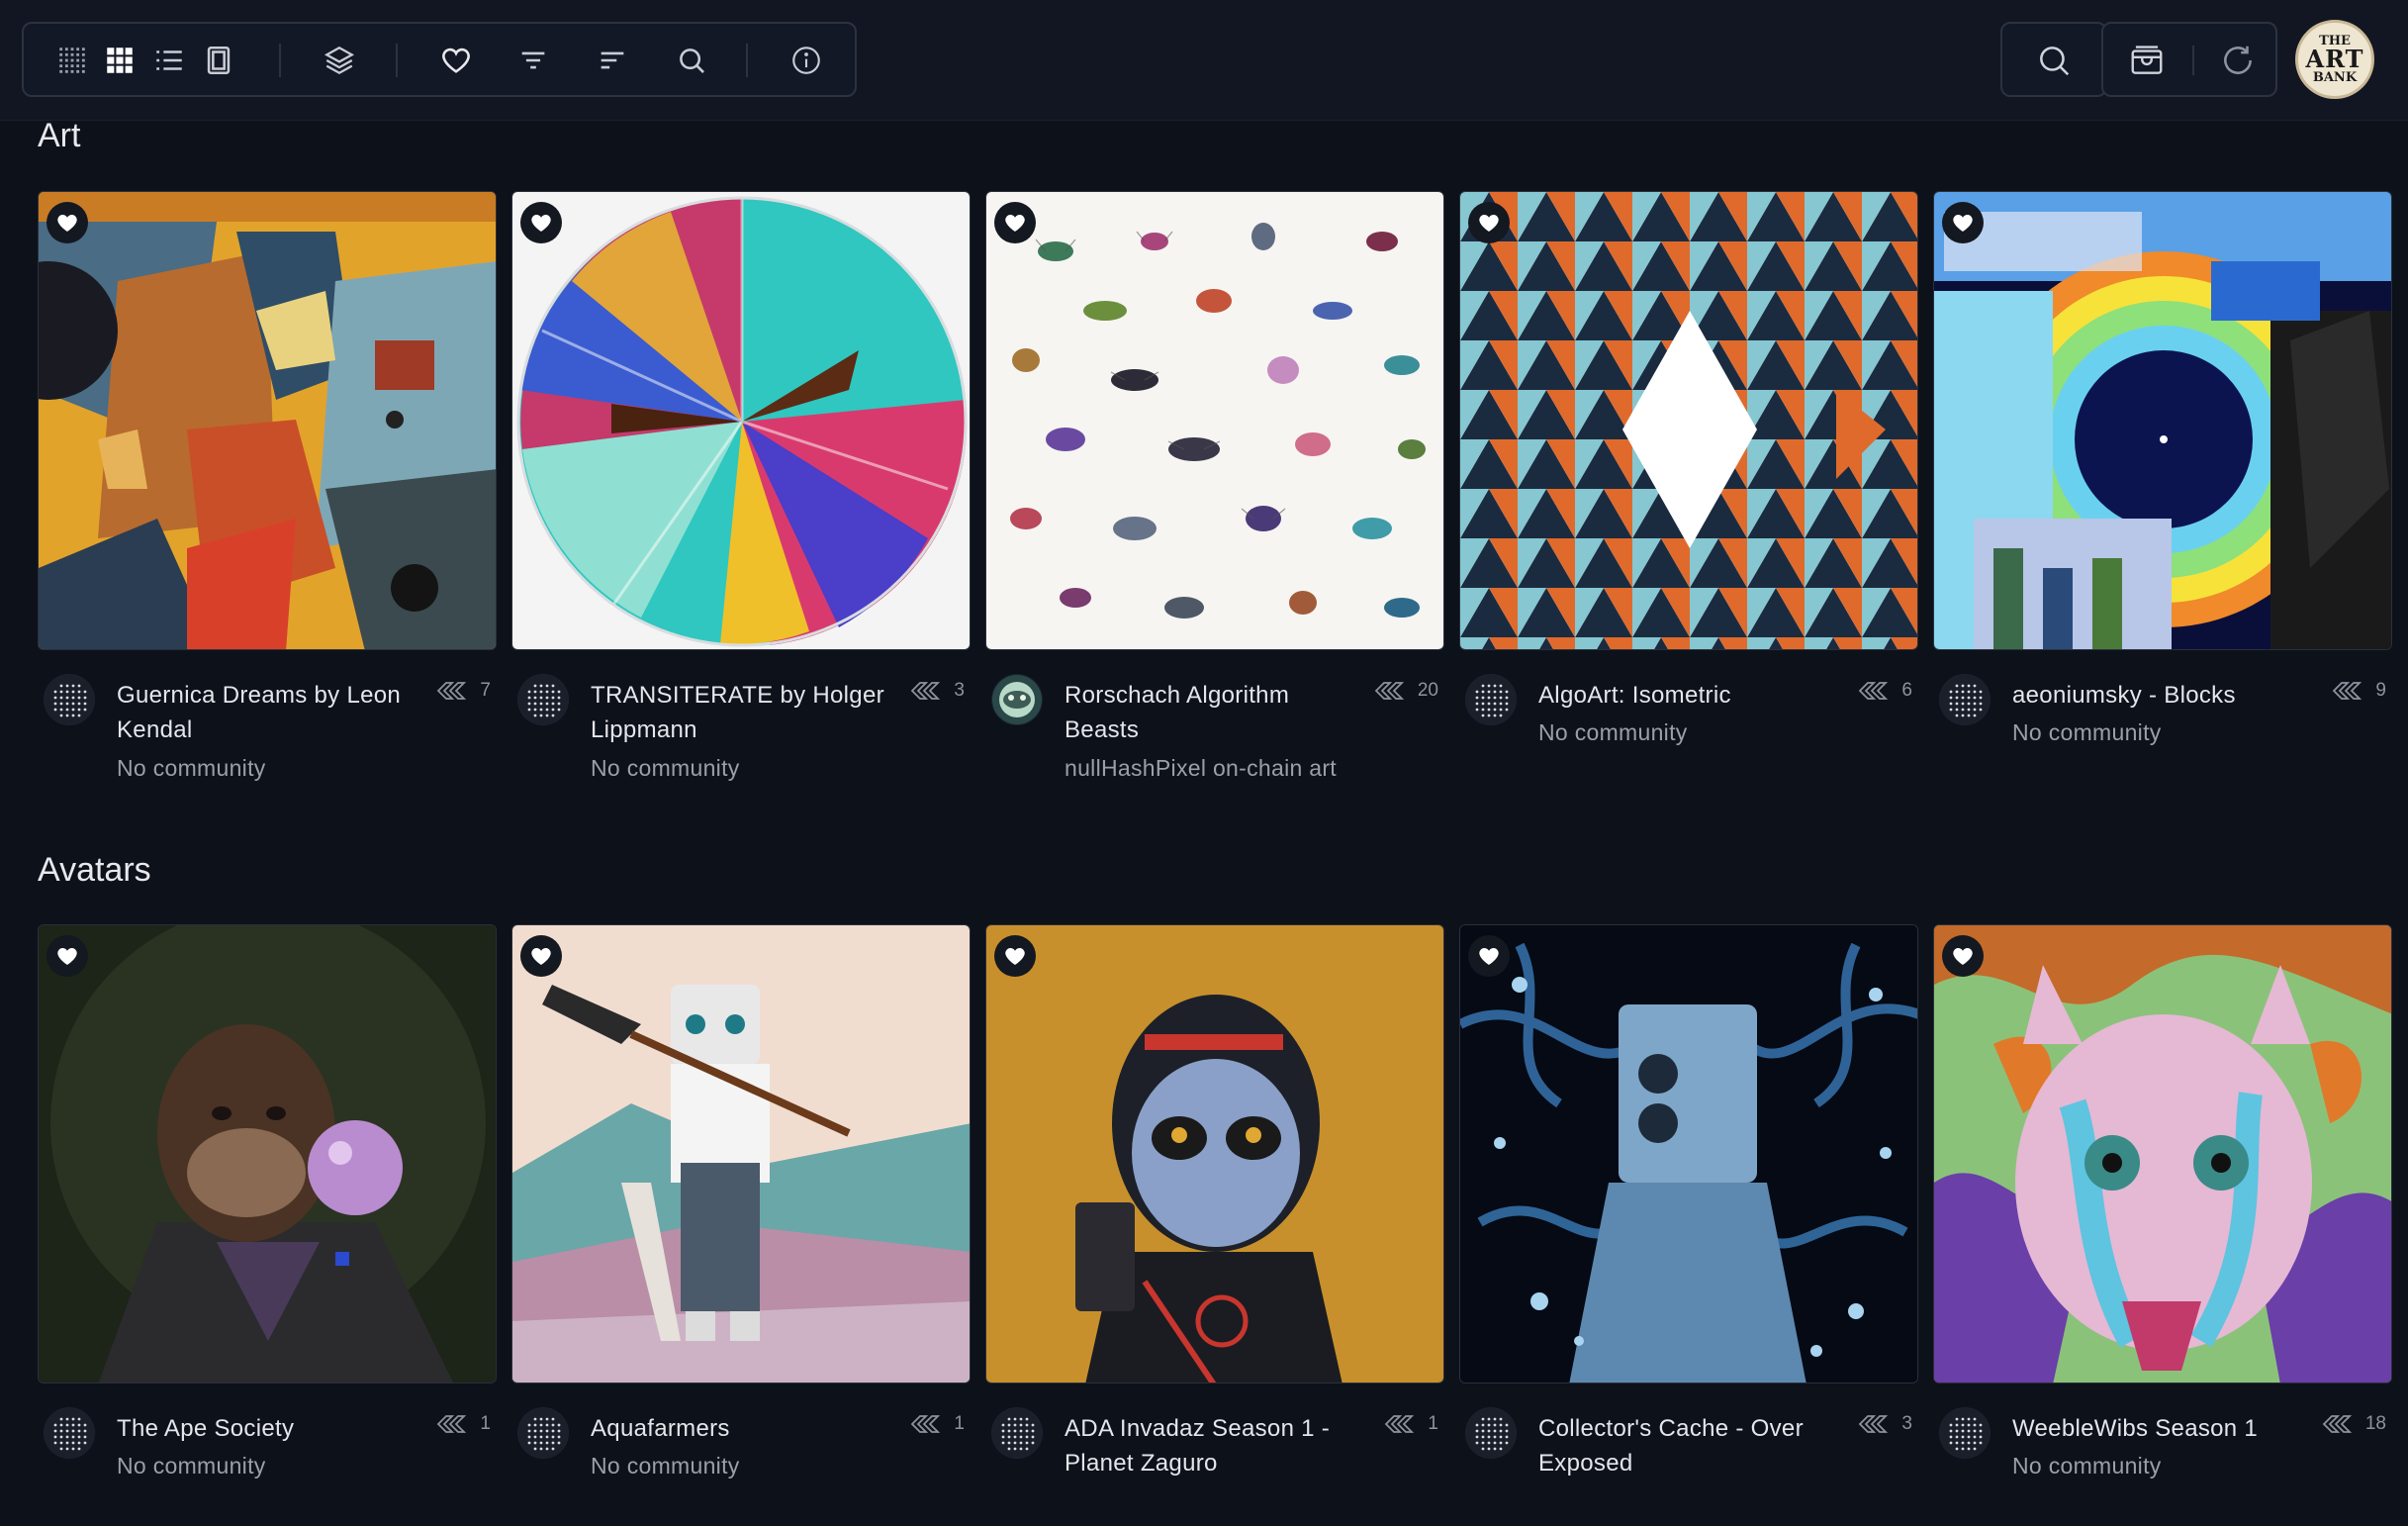 The height and width of the screenshot is (1526, 2408). Describe the element at coordinates (2189, 59) in the screenshot. I see `wallet-refresh-box` at that location.